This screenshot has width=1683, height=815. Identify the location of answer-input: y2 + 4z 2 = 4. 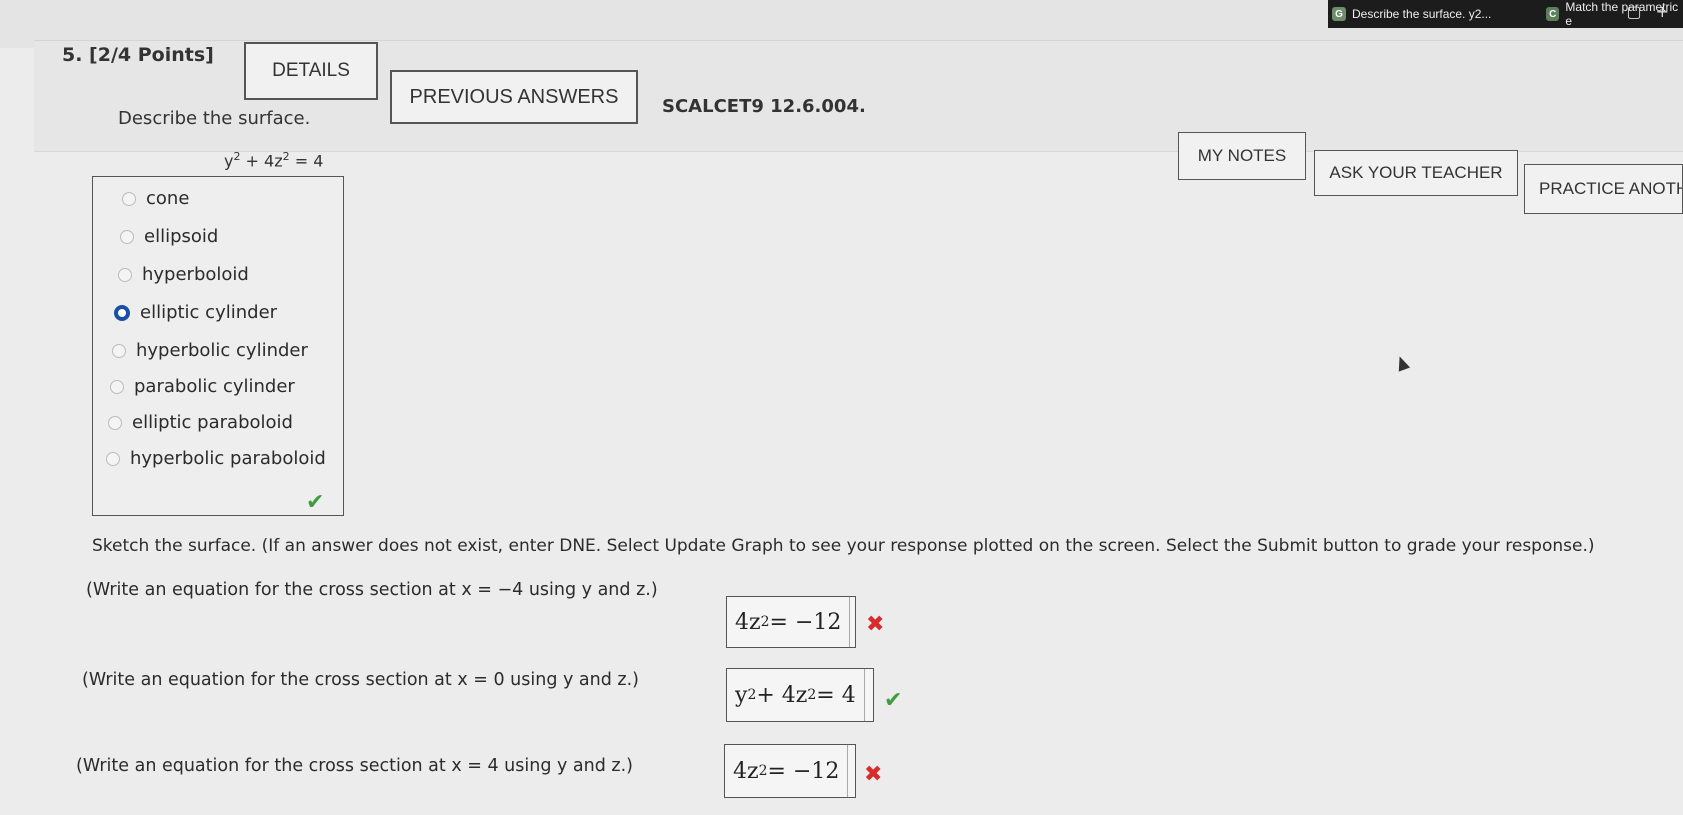
(800, 695).